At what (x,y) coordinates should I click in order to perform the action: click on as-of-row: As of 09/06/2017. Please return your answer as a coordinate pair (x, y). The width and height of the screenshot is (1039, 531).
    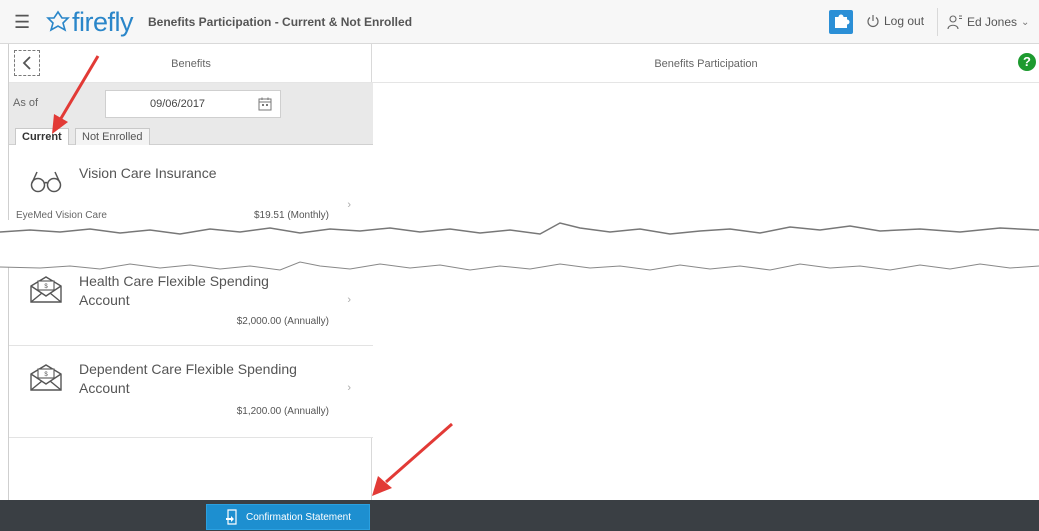
    Looking at the image, I should click on (191, 104).